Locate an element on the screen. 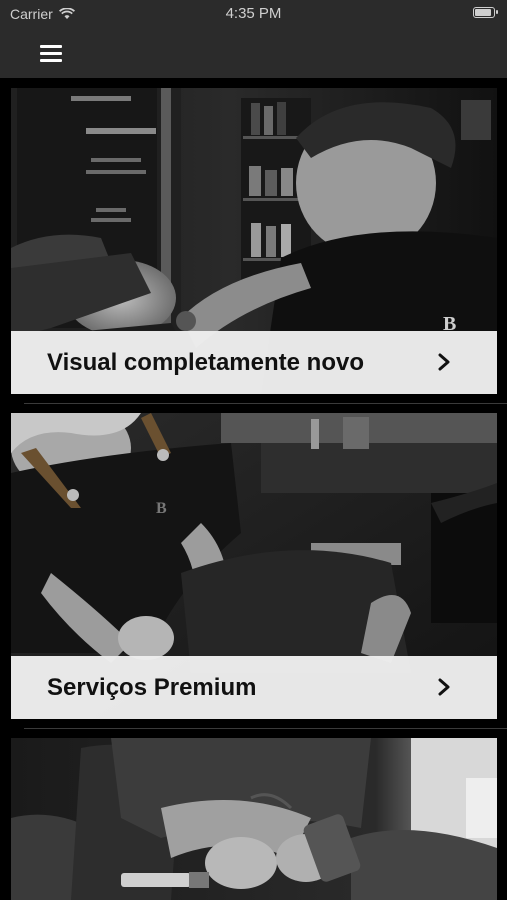 The width and height of the screenshot is (507, 900). battery-icon is located at coordinates (485, 12).